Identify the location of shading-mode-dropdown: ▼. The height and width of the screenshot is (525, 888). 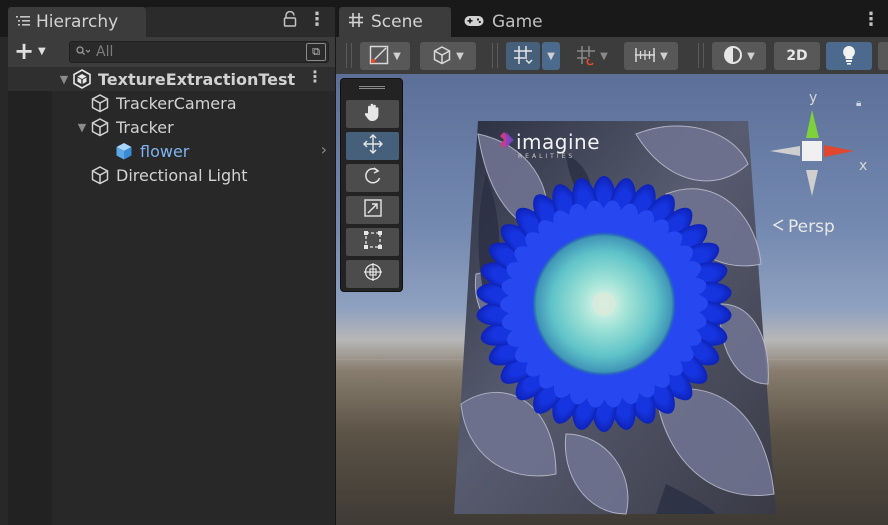
(739, 56).